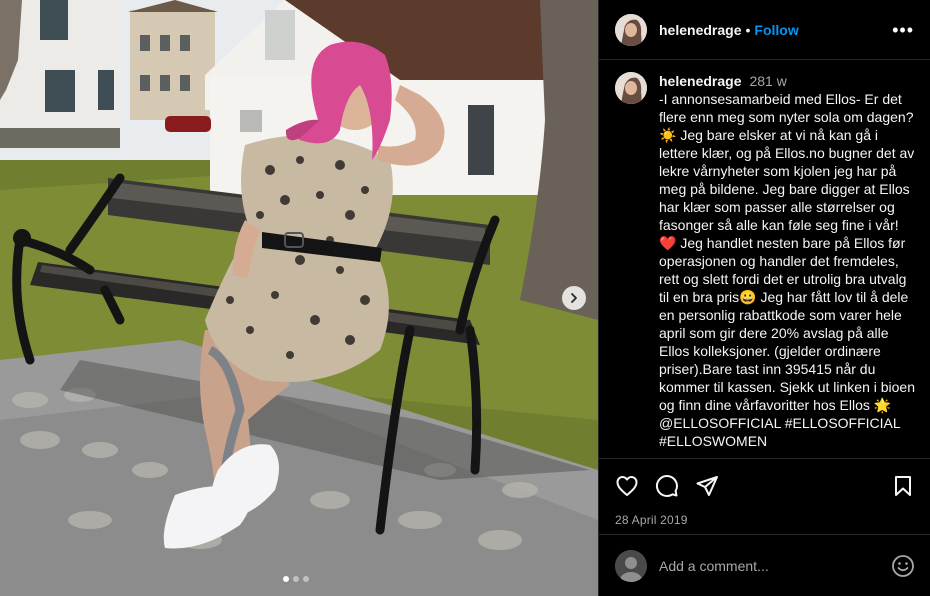 This screenshot has width=930, height=596. What do you see at coordinates (768, 81) in the screenshot?
I see `post-age: 281 w` at bounding box center [768, 81].